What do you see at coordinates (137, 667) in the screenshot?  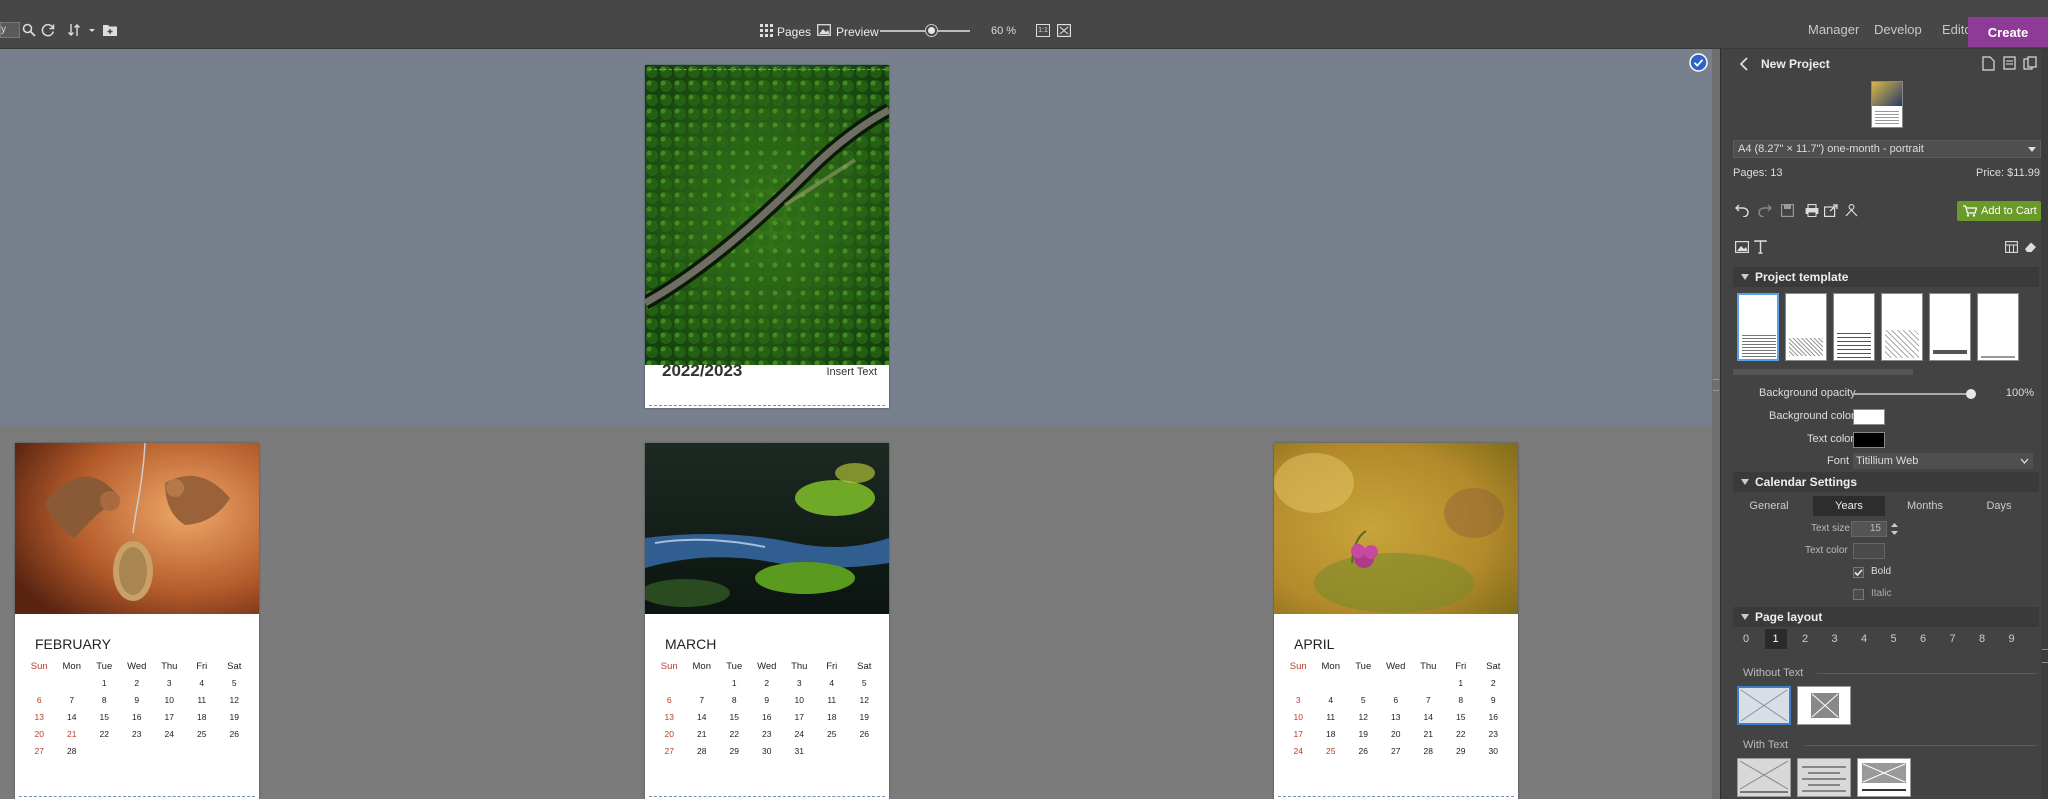 I see `weekday-header-row: Sun Mon Tue Wed Thu Fri Sat` at bounding box center [137, 667].